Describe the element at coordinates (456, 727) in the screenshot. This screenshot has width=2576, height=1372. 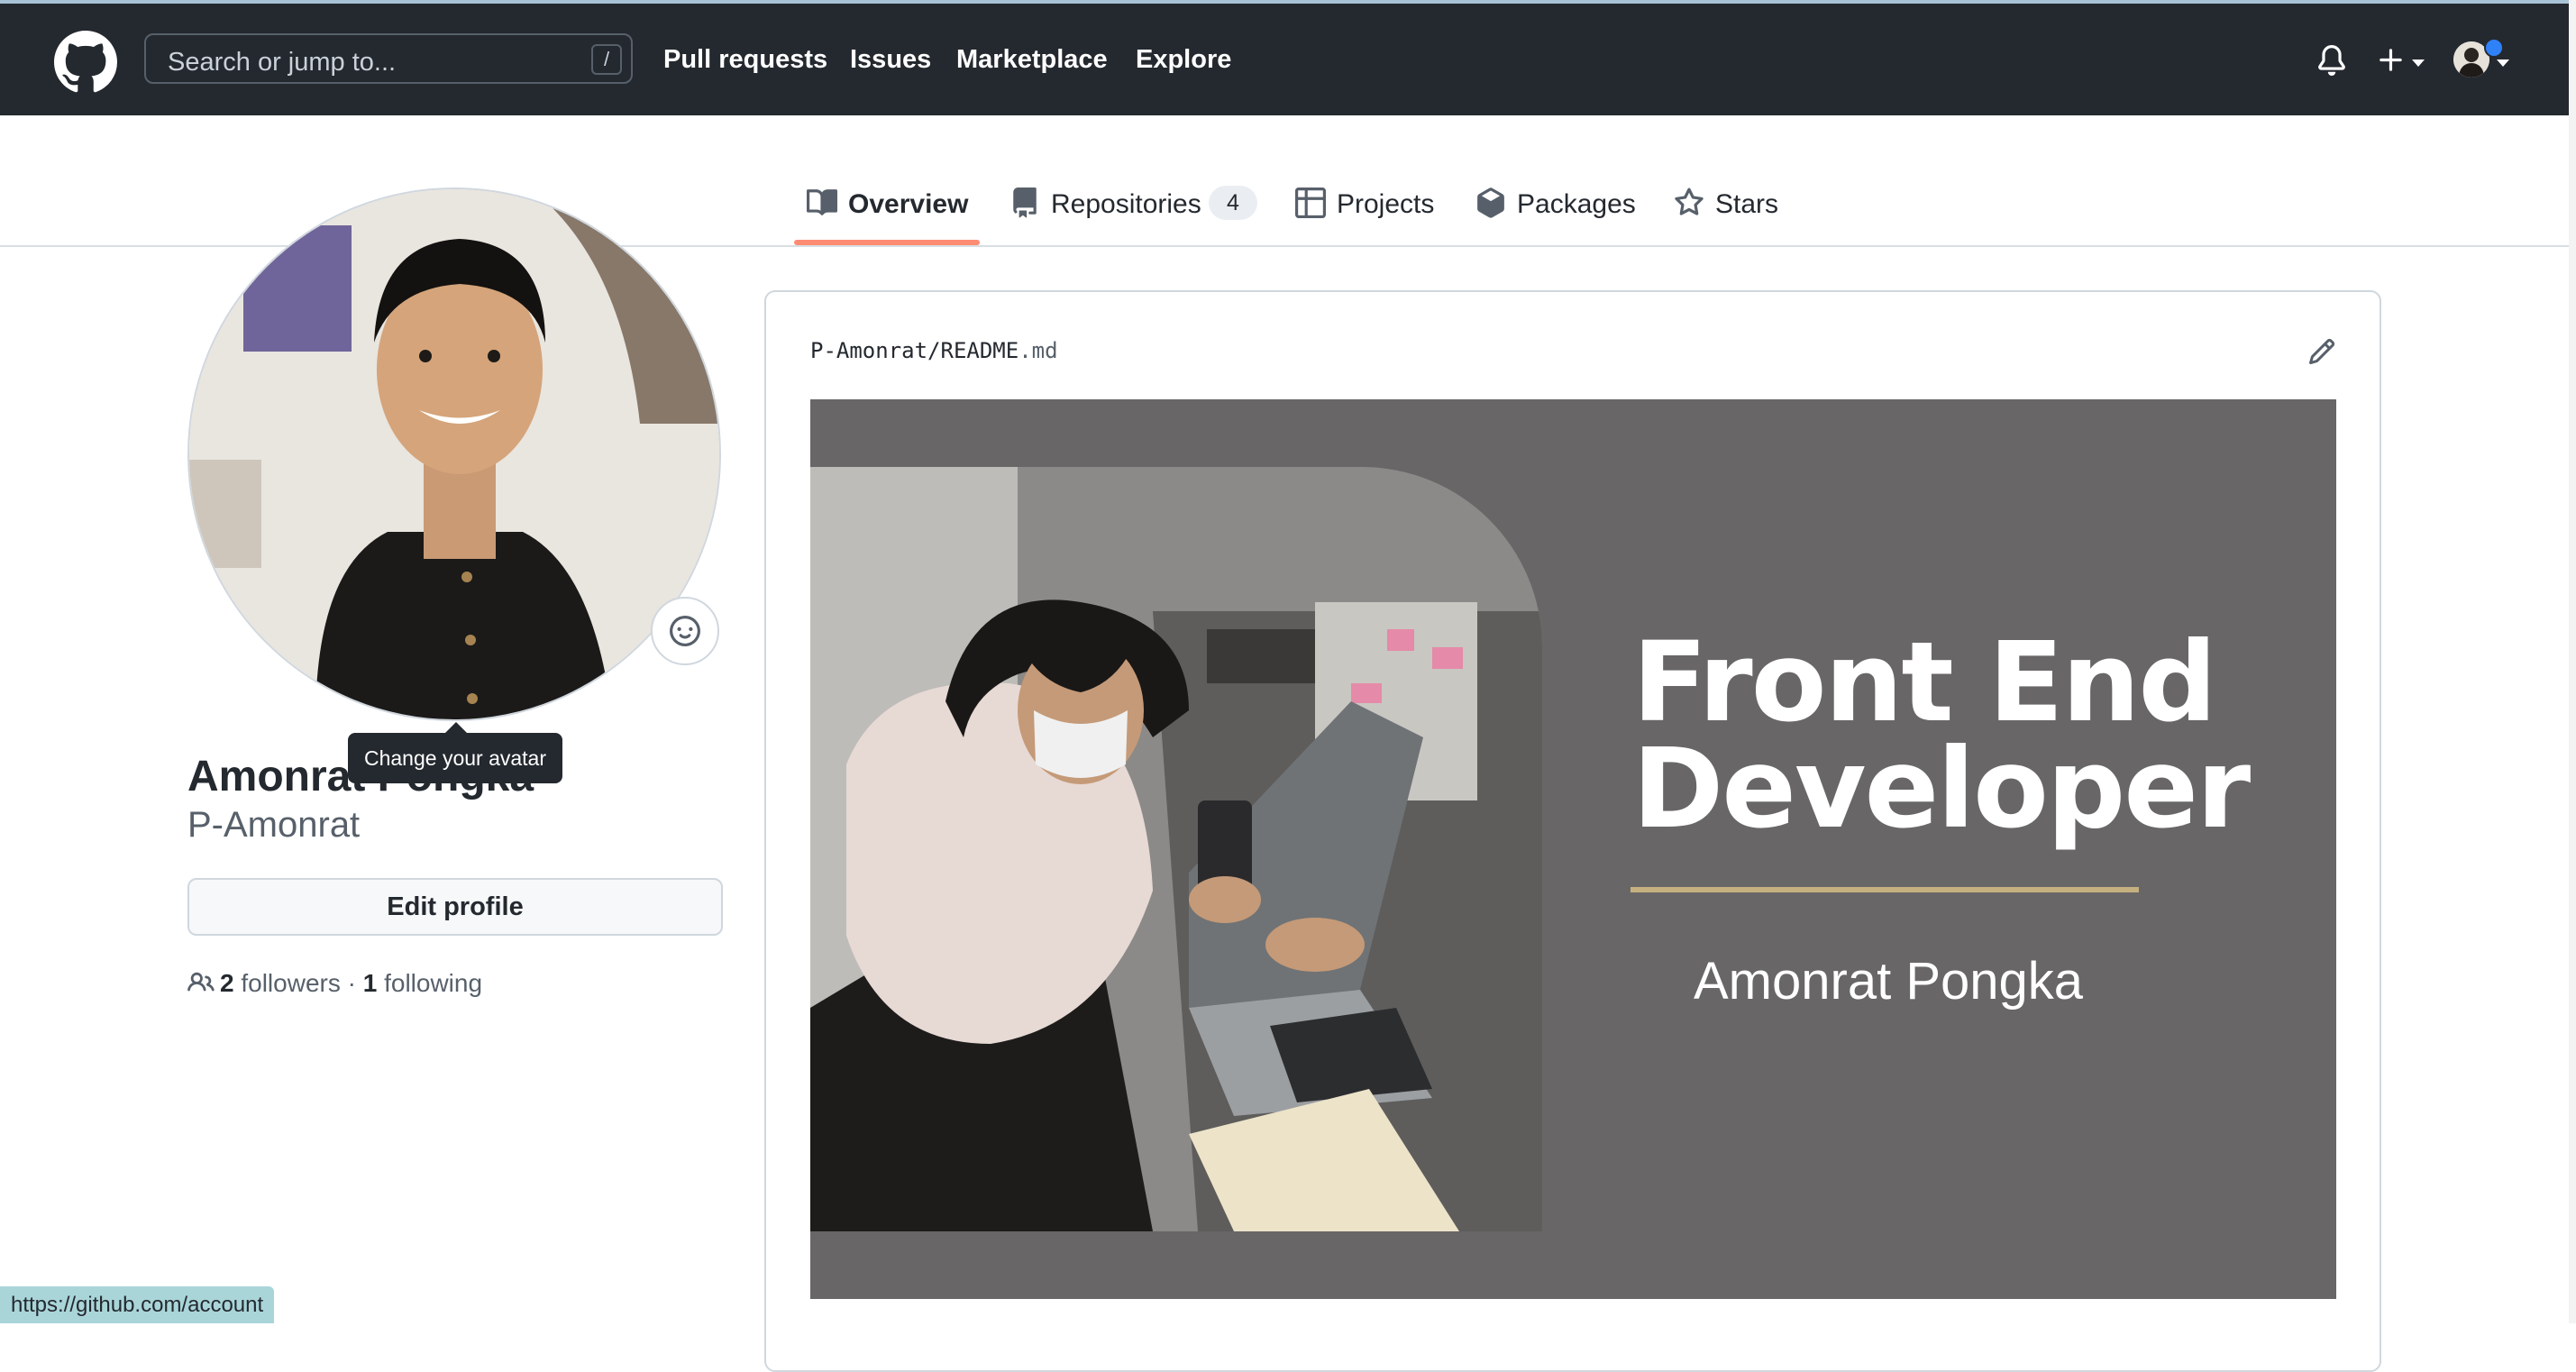
I see `tooltip-arrow` at that location.